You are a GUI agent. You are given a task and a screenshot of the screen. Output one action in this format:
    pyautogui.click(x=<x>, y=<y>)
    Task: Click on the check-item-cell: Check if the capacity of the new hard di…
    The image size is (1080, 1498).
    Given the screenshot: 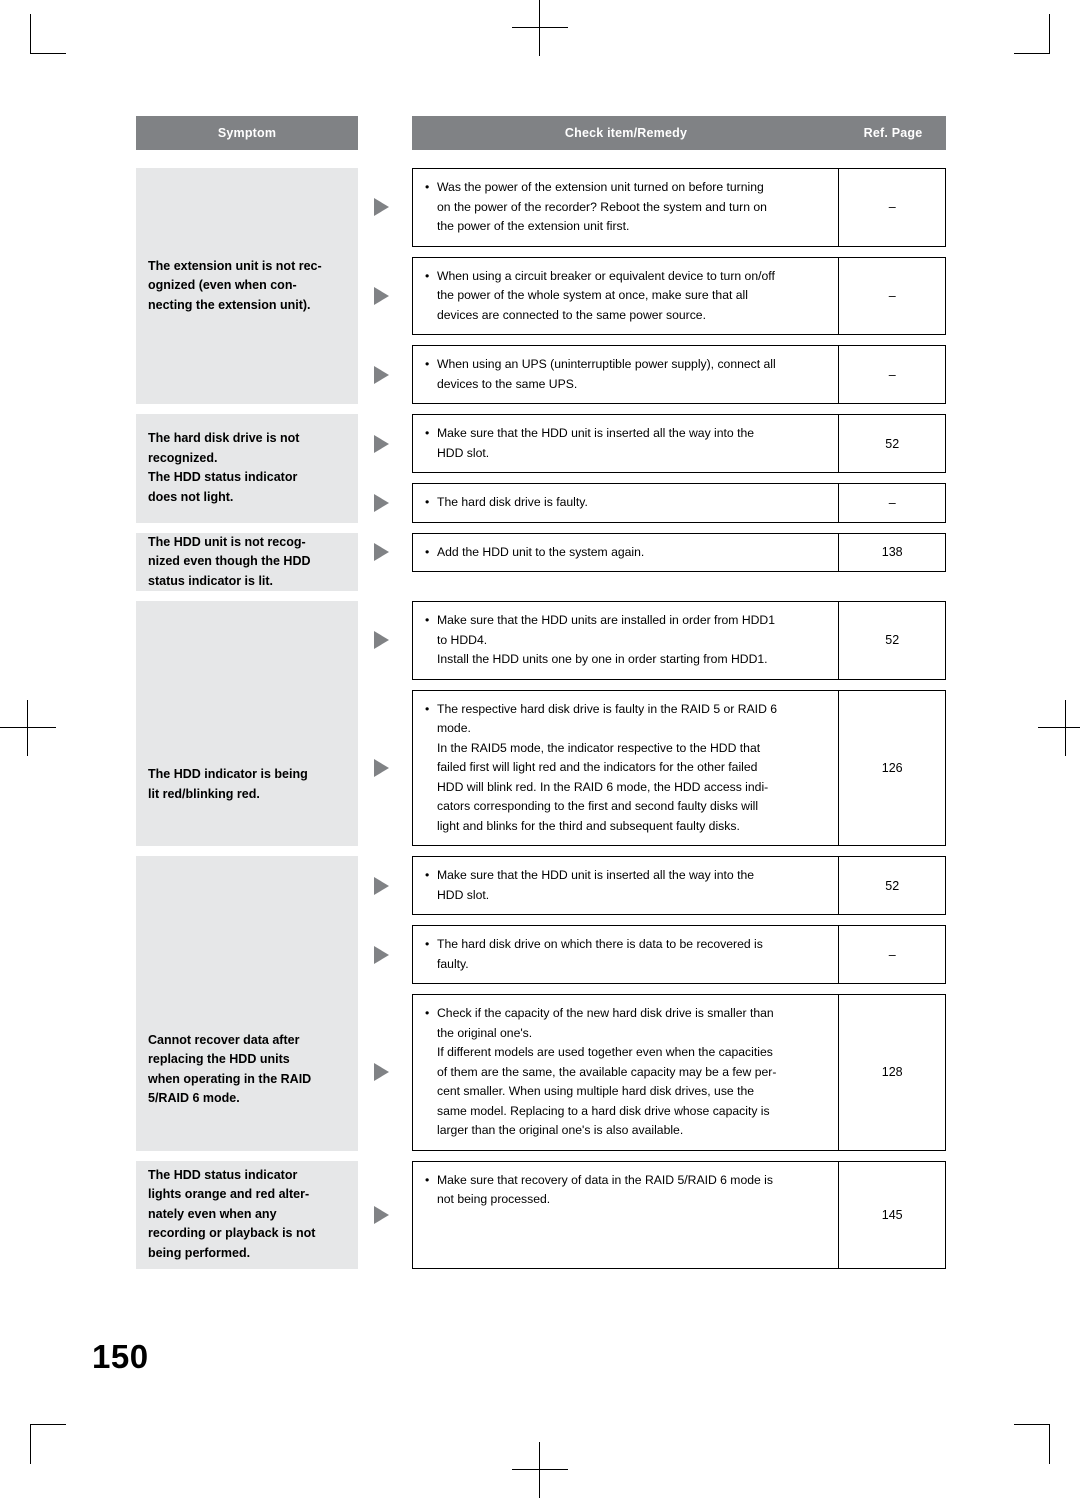 What is the action you would take?
    pyautogui.click(x=626, y=1072)
    